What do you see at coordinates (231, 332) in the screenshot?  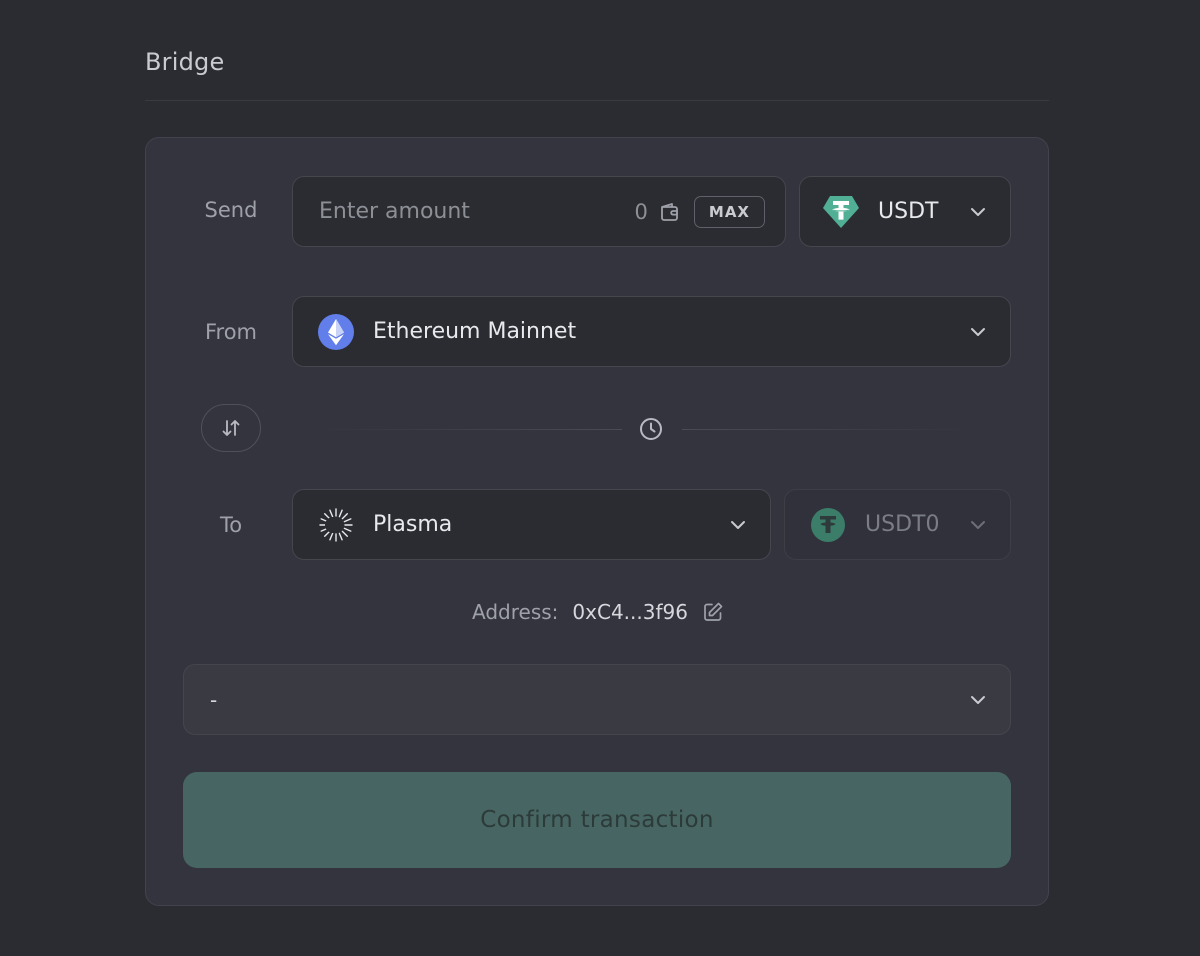 I see `from-label: From` at bounding box center [231, 332].